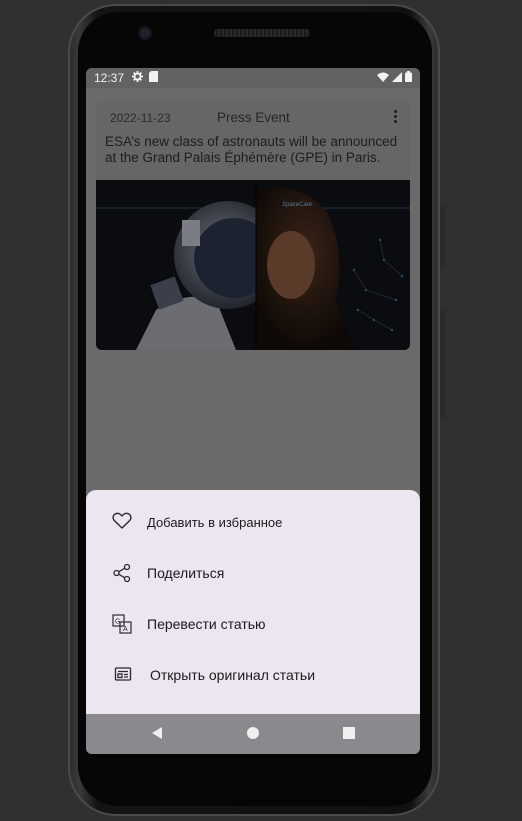 The image size is (522, 821). What do you see at coordinates (157, 733) in the screenshot?
I see `back-triangle-icon` at bounding box center [157, 733].